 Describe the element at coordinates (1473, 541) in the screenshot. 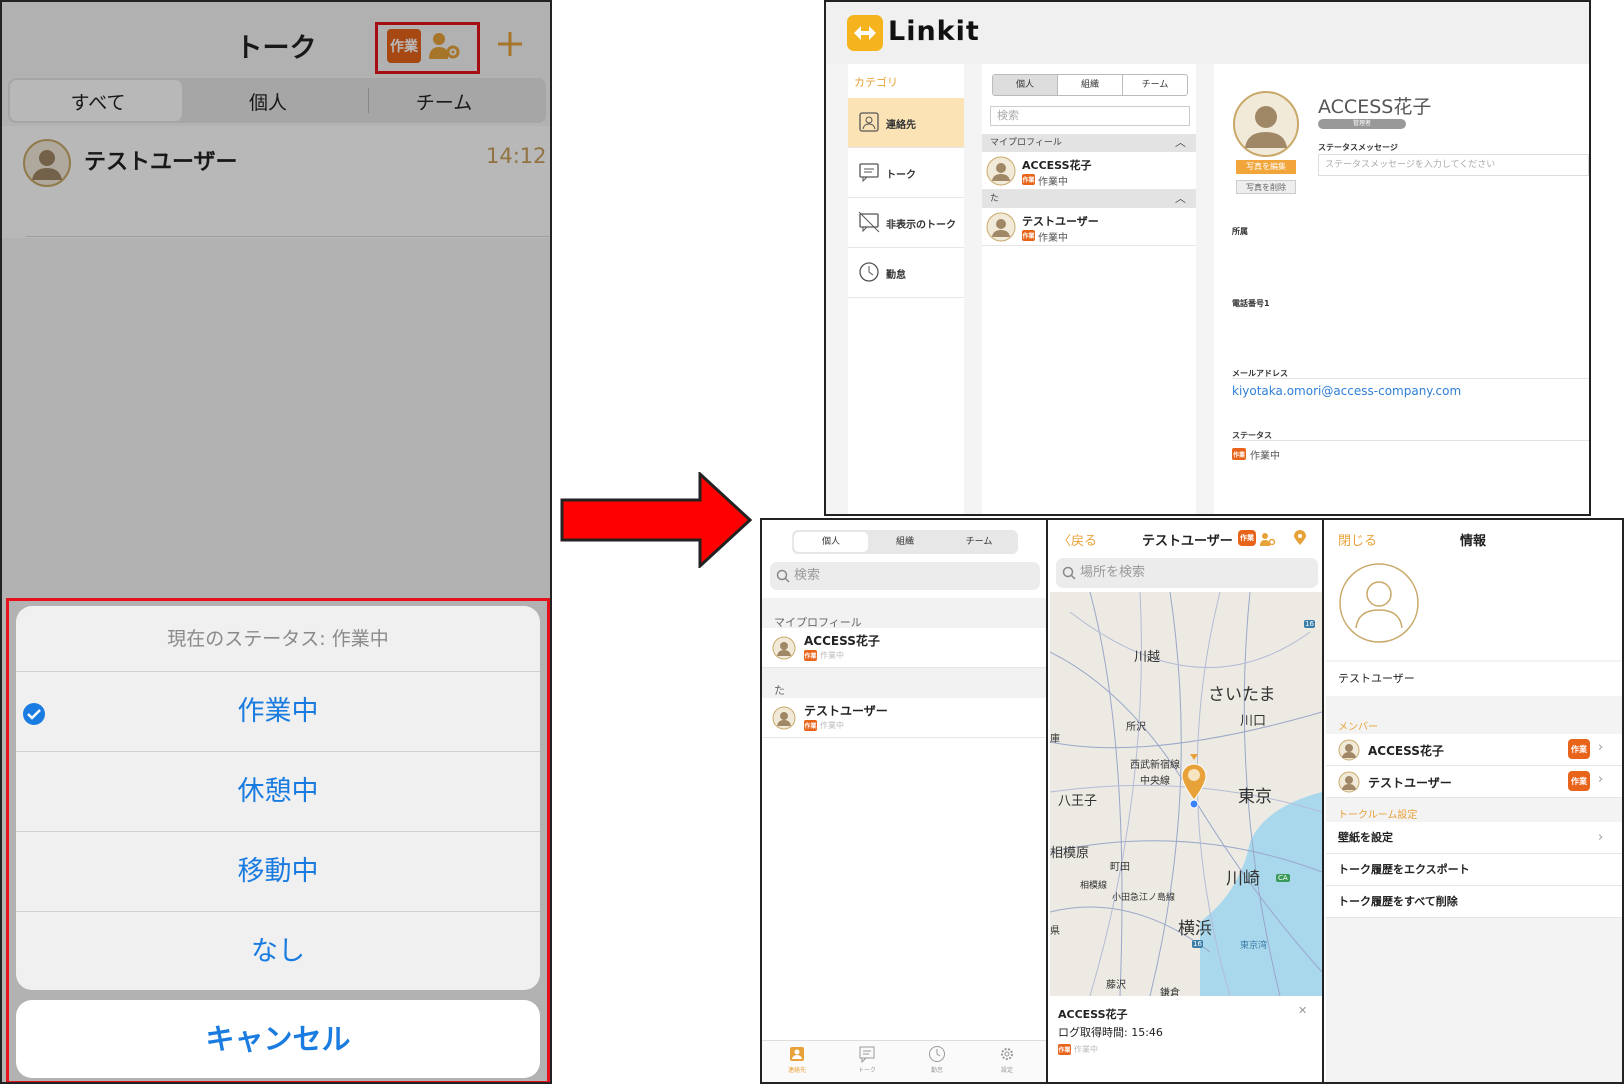

I see `page-title: 情報` at that location.